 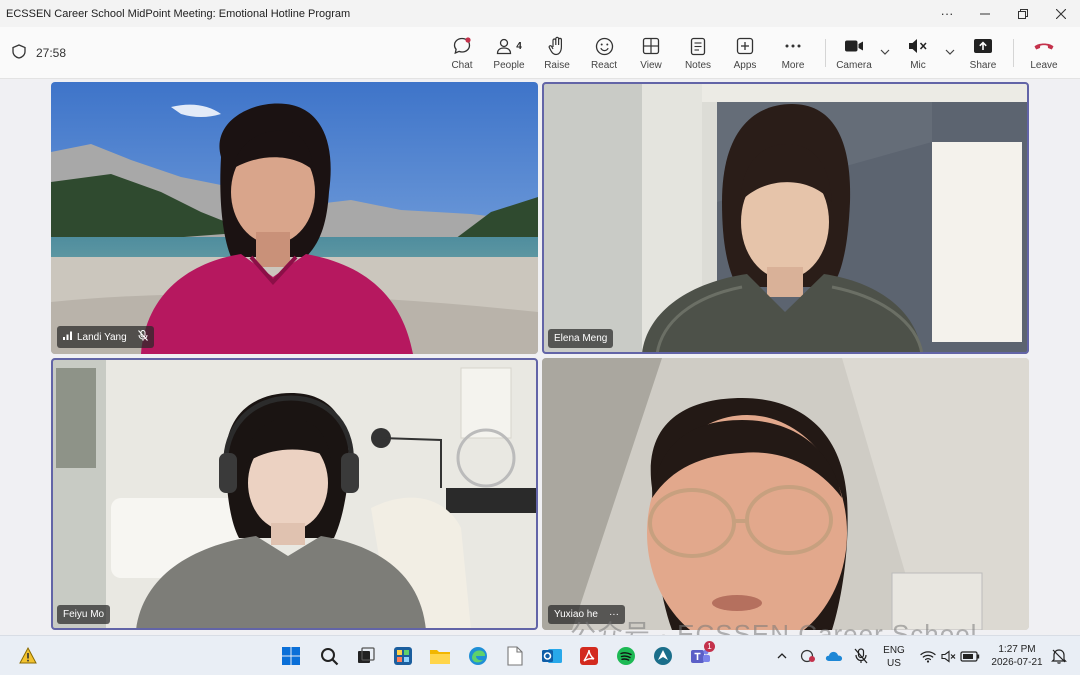 What do you see at coordinates (552, 656) in the screenshot?
I see `outlook-icon` at bounding box center [552, 656].